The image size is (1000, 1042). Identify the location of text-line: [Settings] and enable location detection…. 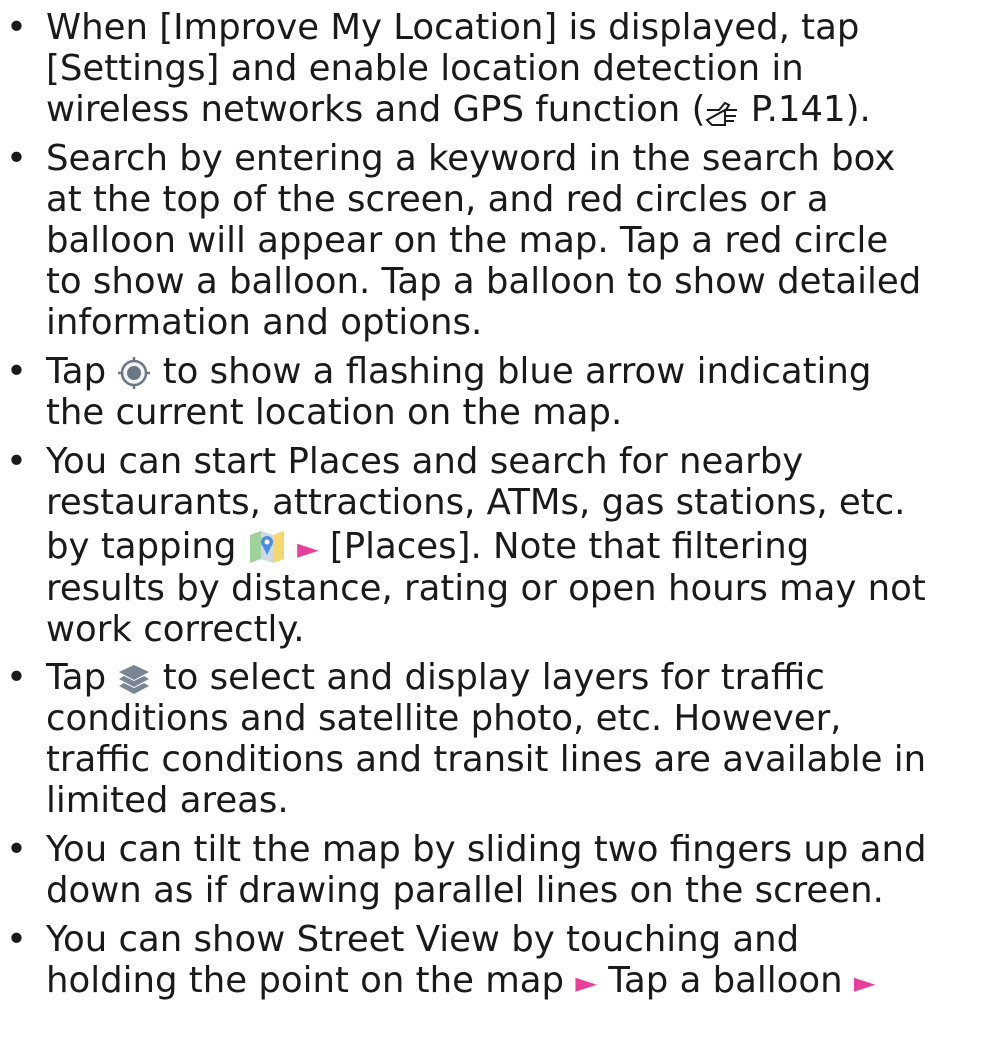
(425, 68).